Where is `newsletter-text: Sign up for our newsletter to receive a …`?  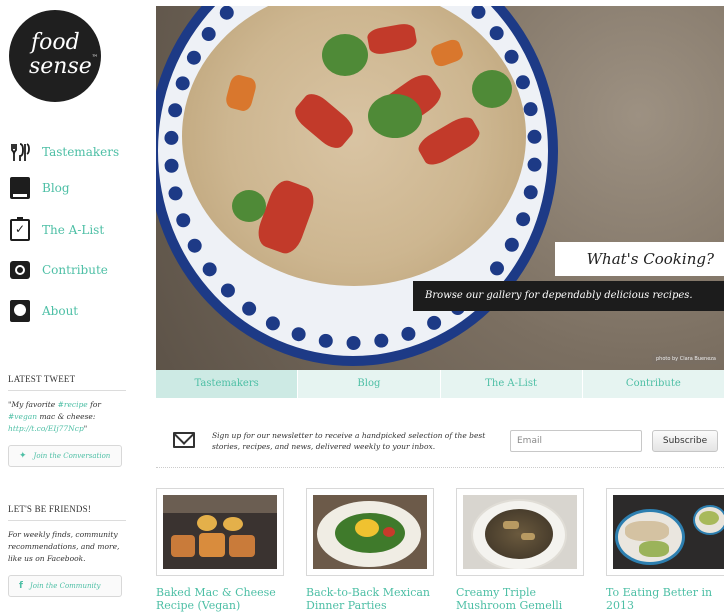 newsletter-text: Sign up for our newsletter to receive a … is located at coordinates (349, 441).